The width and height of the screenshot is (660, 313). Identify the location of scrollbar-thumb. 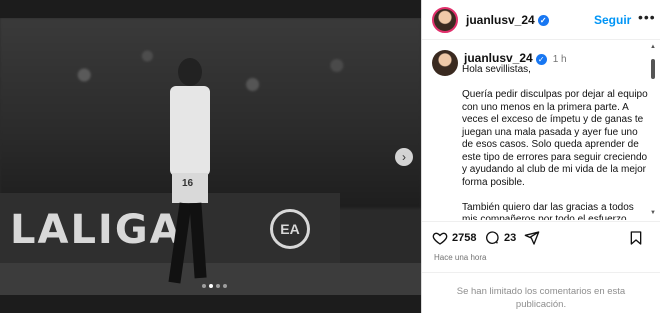
(653, 69).